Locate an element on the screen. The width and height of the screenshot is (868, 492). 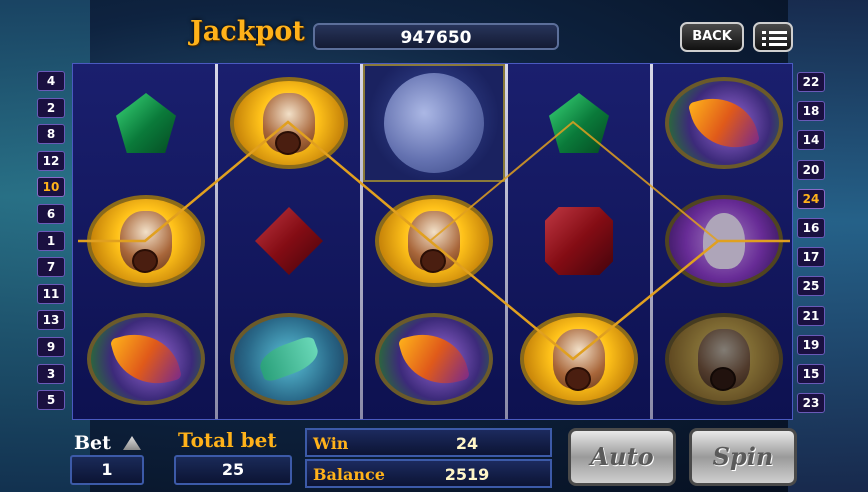
win-label: Win is located at coordinates (331, 443).